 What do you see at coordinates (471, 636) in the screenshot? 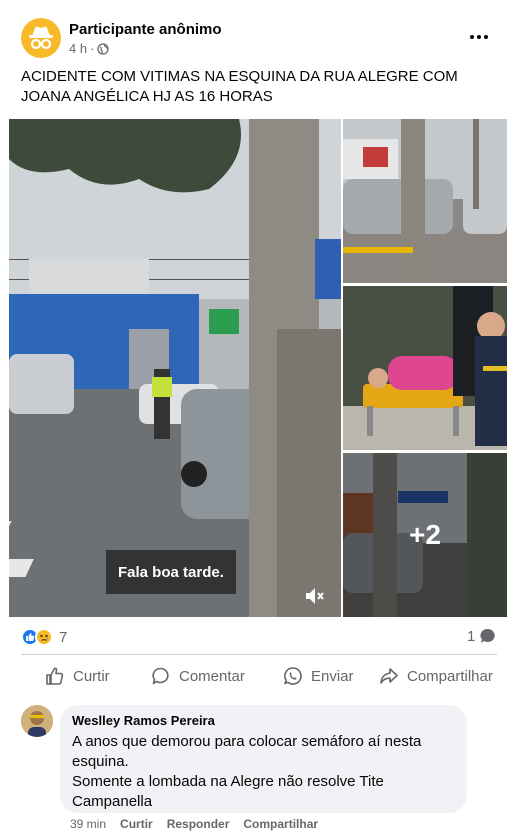
I see `comment-count-value: 1` at bounding box center [471, 636].